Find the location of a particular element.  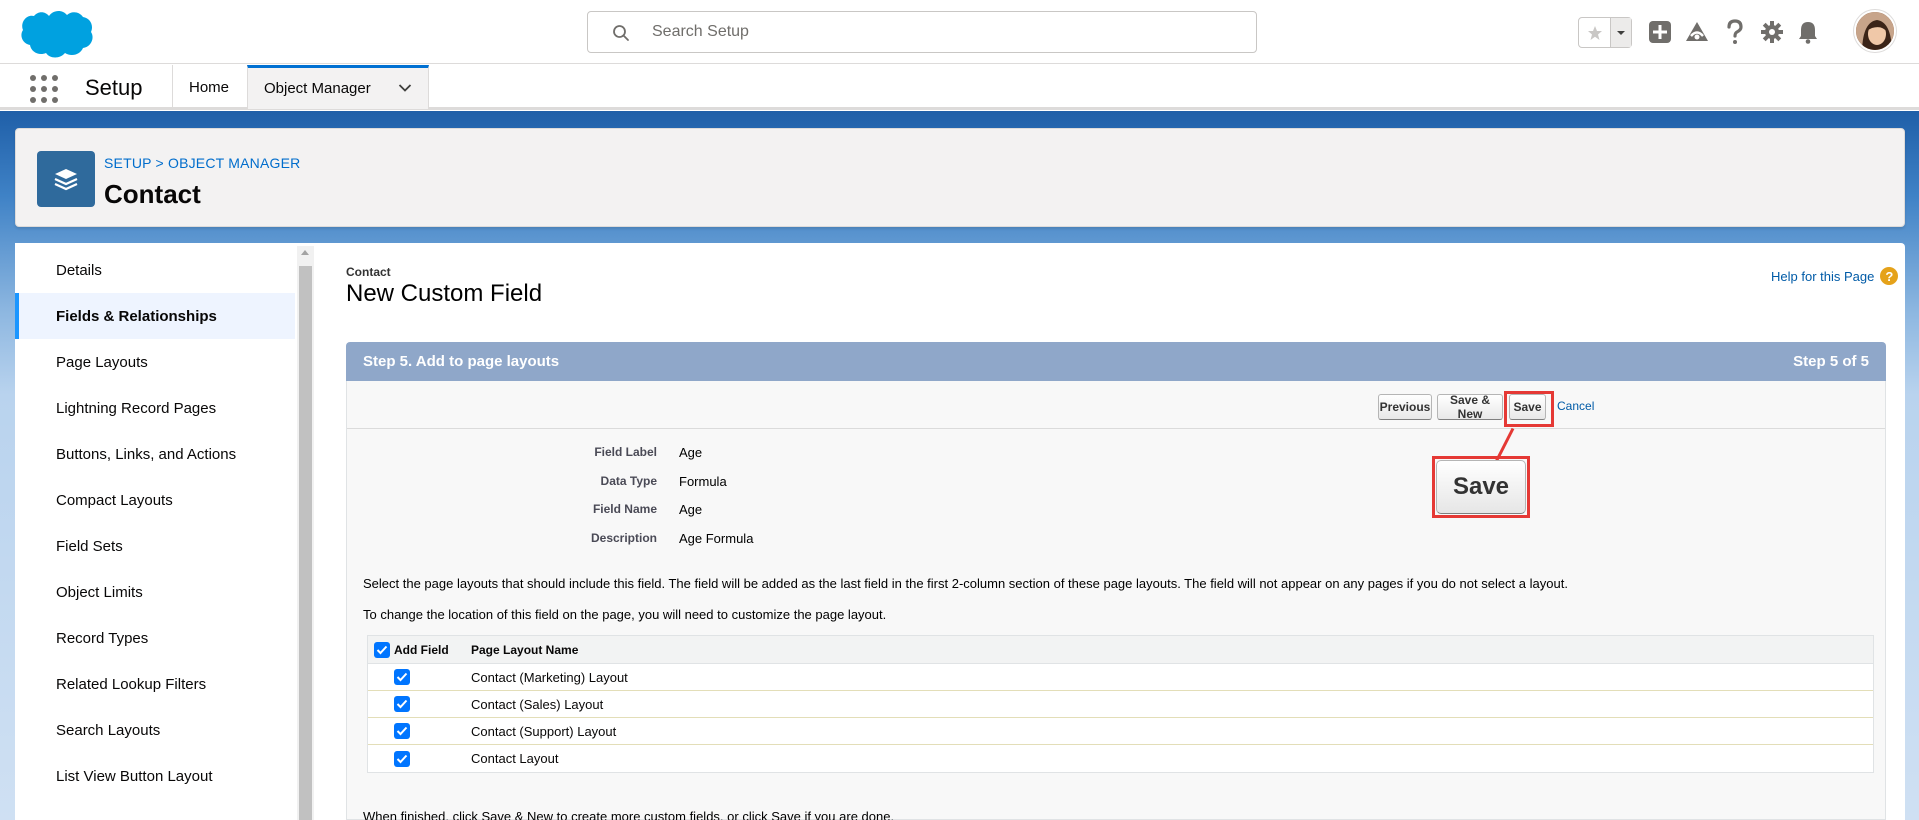

global-actions-add-icon is located at coordinates (1660, 32).